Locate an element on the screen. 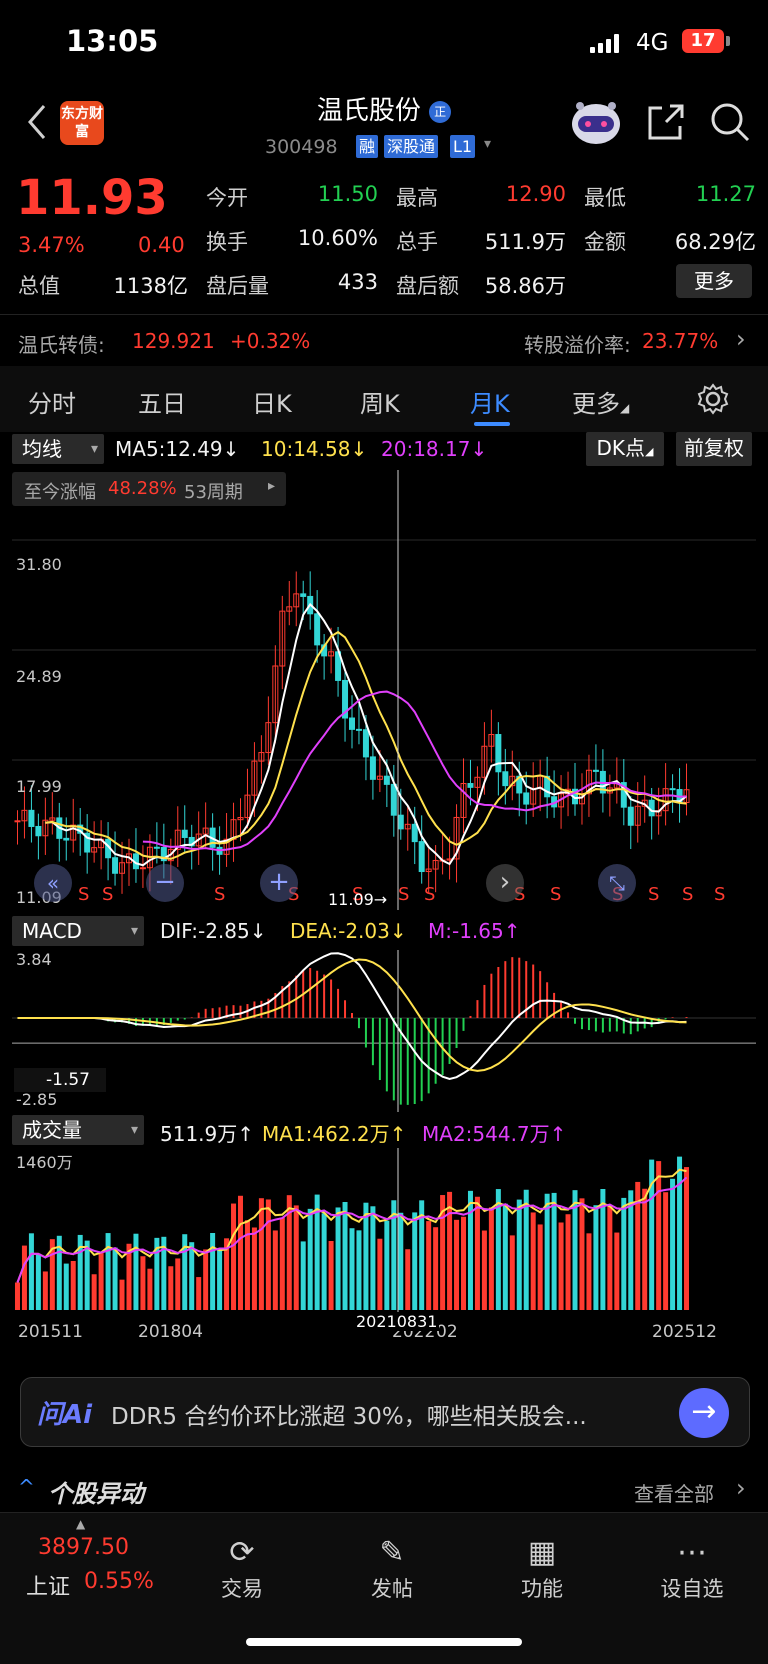  volume-select-dropdown: 成交量 is located at coordinates (78, 1130).